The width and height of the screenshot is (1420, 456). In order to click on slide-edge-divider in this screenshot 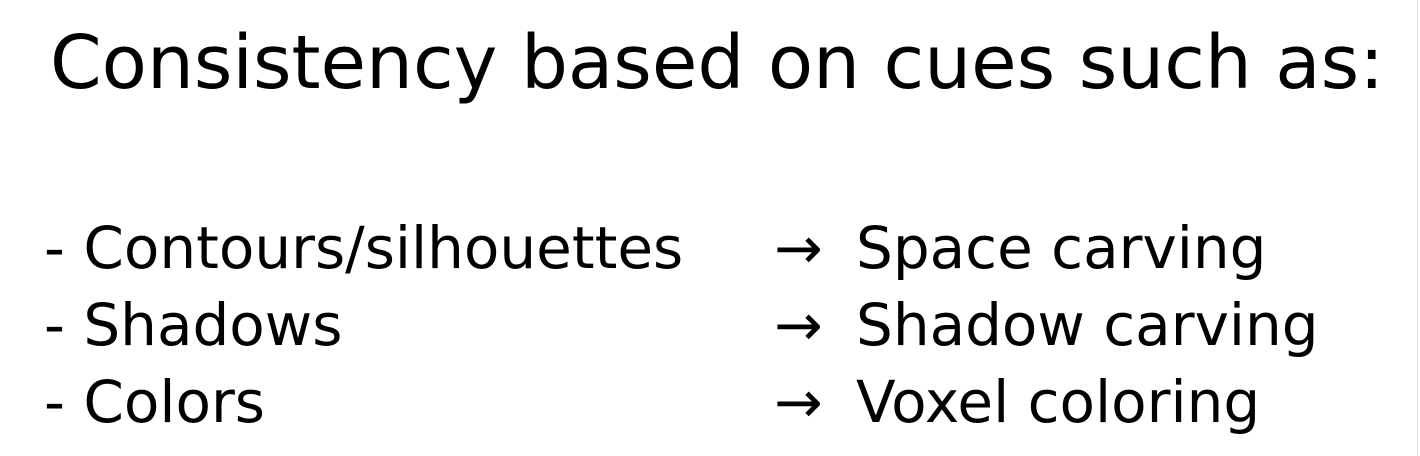, I will do `click(1417, 228)`.